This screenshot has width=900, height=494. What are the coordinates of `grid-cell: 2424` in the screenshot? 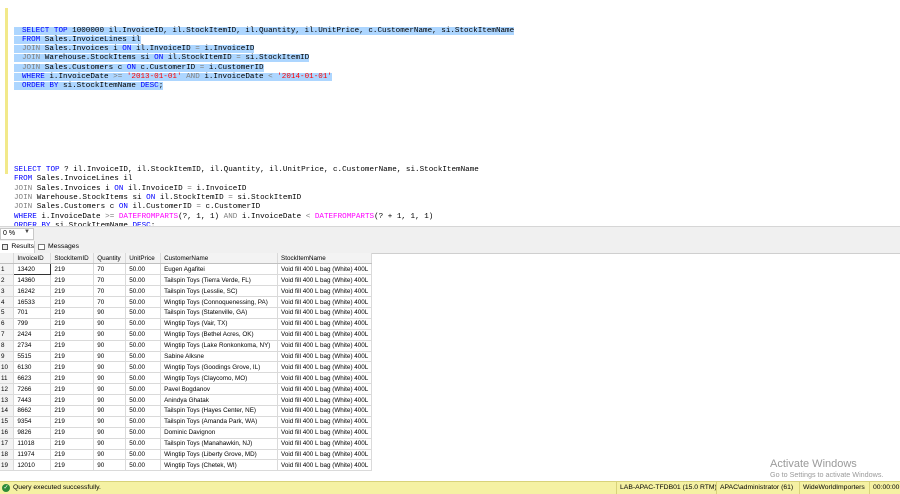 It's located at (32, 335).